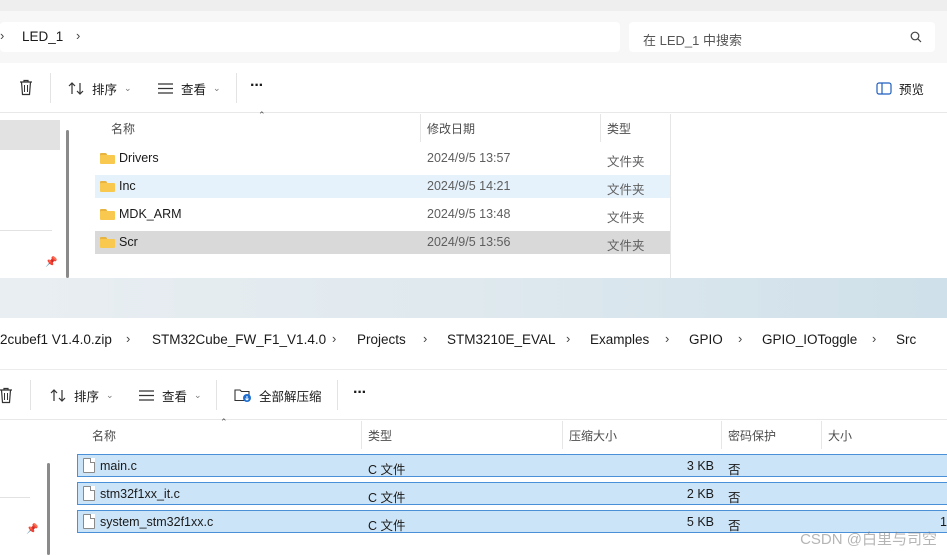 The width and height of the screenshot is (947, 555). I want to click on breadcrumb-zip: 2cubef1 V1.4.0.zip, so click(56, 339).